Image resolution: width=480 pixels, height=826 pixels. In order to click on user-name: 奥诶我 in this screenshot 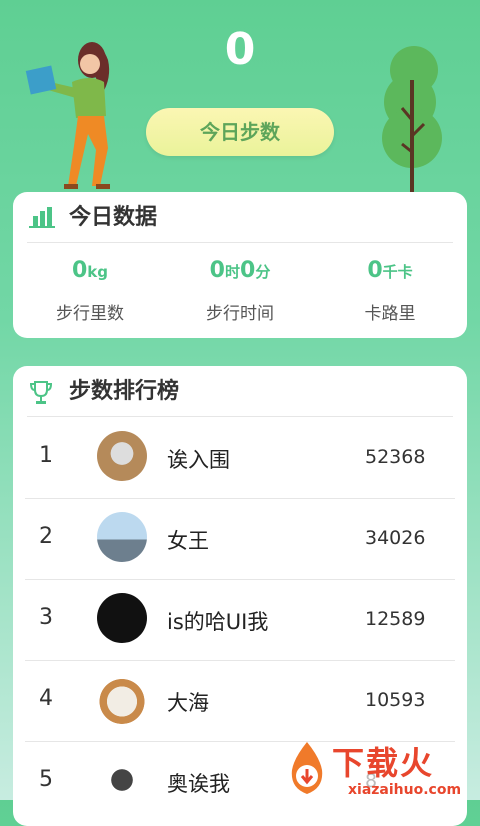, I will do `click(198, 784)`.